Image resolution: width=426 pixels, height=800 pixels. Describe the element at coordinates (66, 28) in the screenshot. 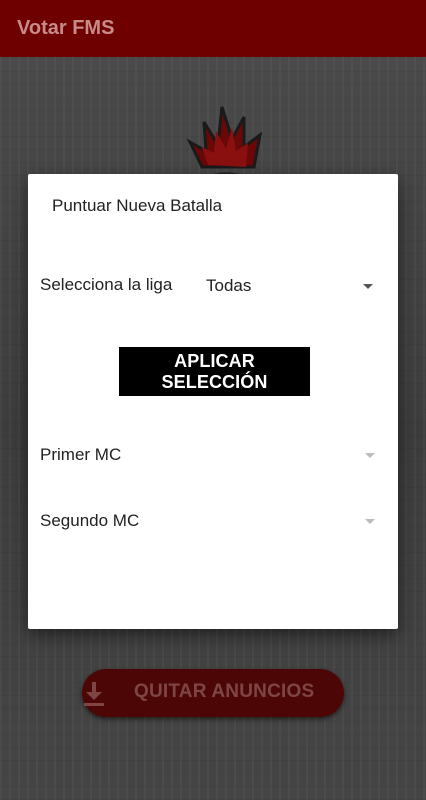

I see `app-title: Votar FMS` at that location.